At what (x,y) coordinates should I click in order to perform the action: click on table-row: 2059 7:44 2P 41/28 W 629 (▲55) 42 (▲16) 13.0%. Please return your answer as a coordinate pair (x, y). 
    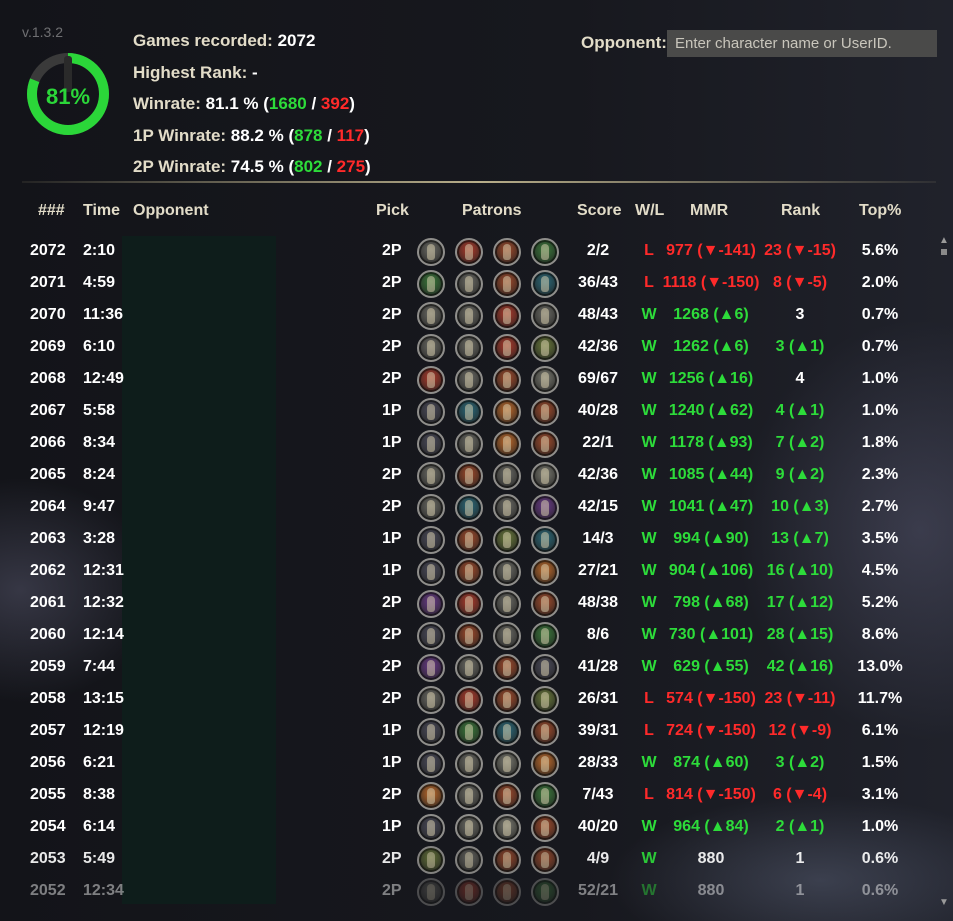
    Looking at the image, I should click on (467, 667).